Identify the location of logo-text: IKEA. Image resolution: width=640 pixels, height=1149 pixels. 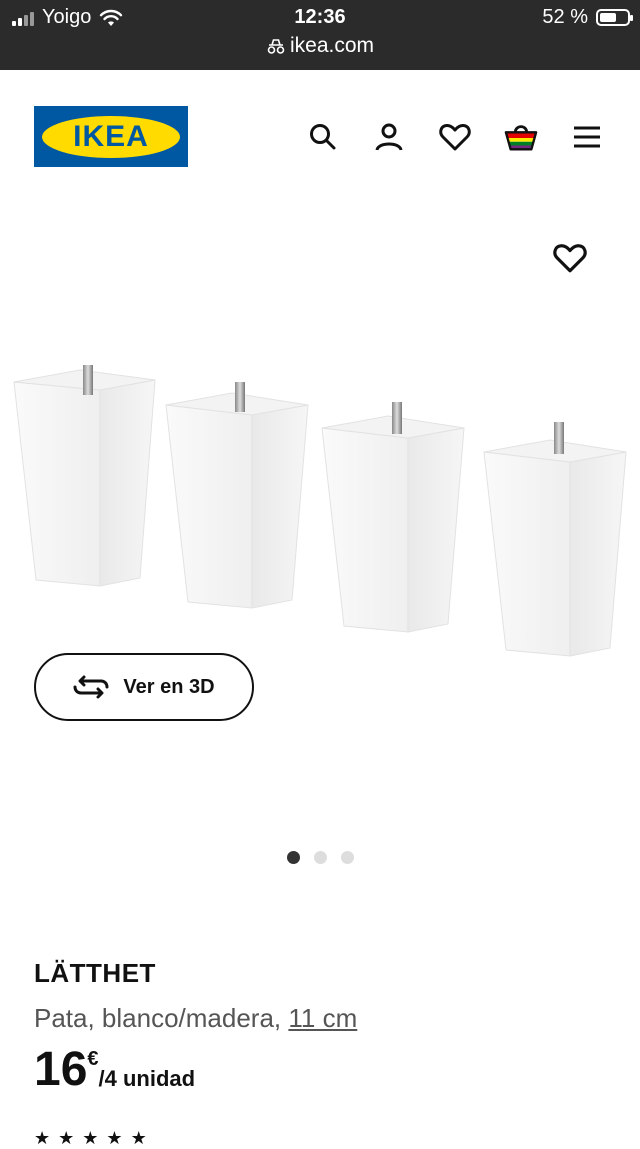
(111, 136).